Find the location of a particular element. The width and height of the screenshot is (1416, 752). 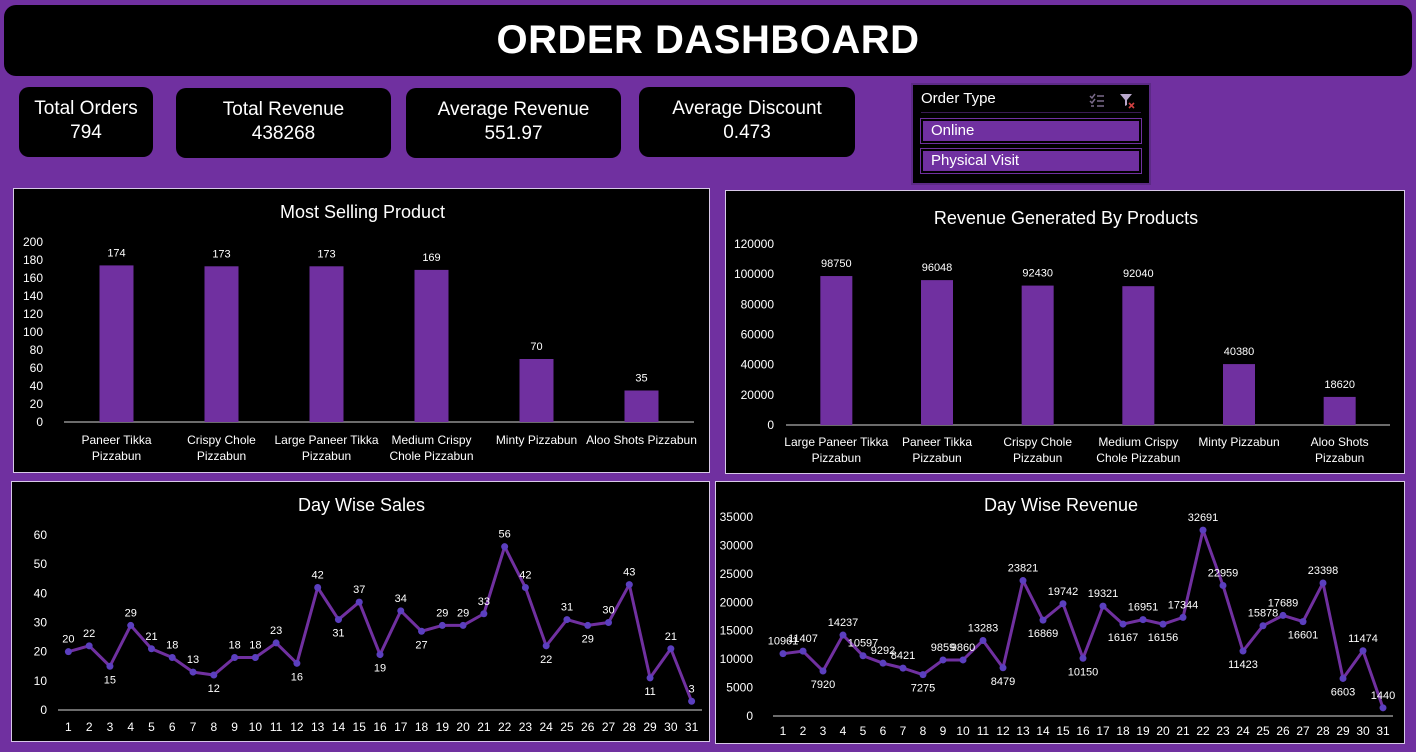

clear-filter-icon is located at coordinates (1127, 101).